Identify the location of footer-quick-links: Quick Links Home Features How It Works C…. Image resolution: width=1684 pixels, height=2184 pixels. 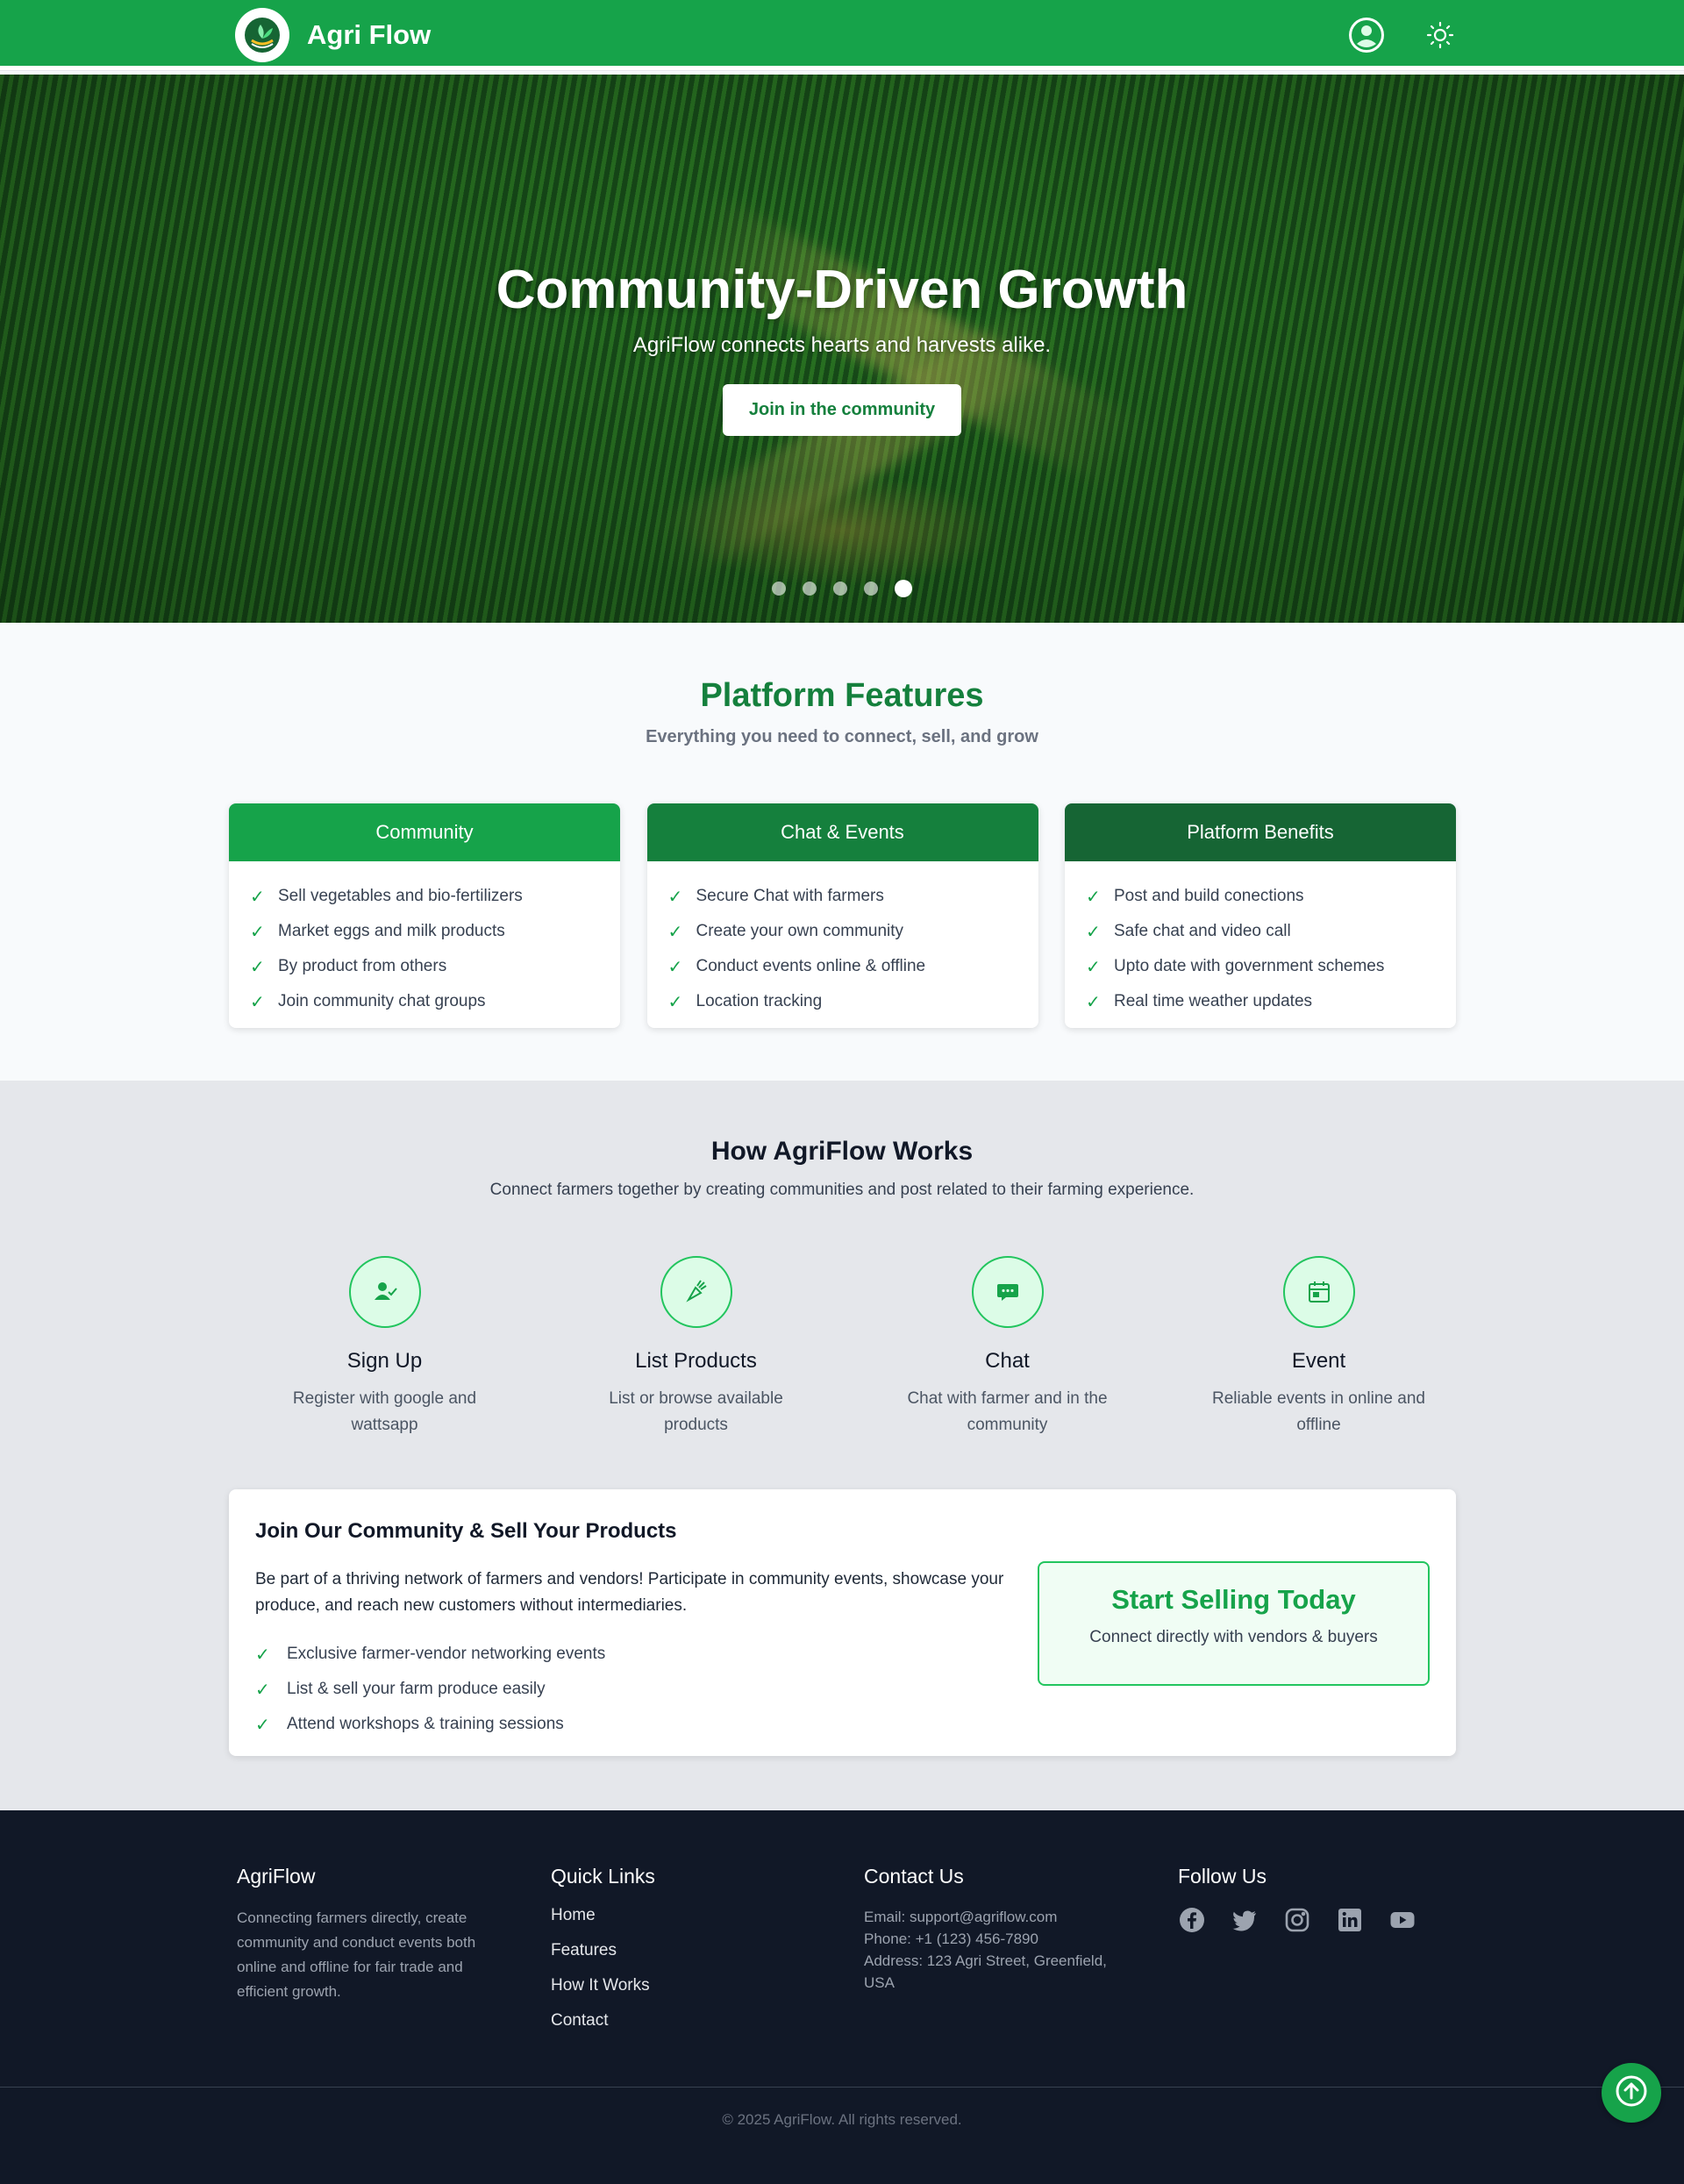
(682, 1955).